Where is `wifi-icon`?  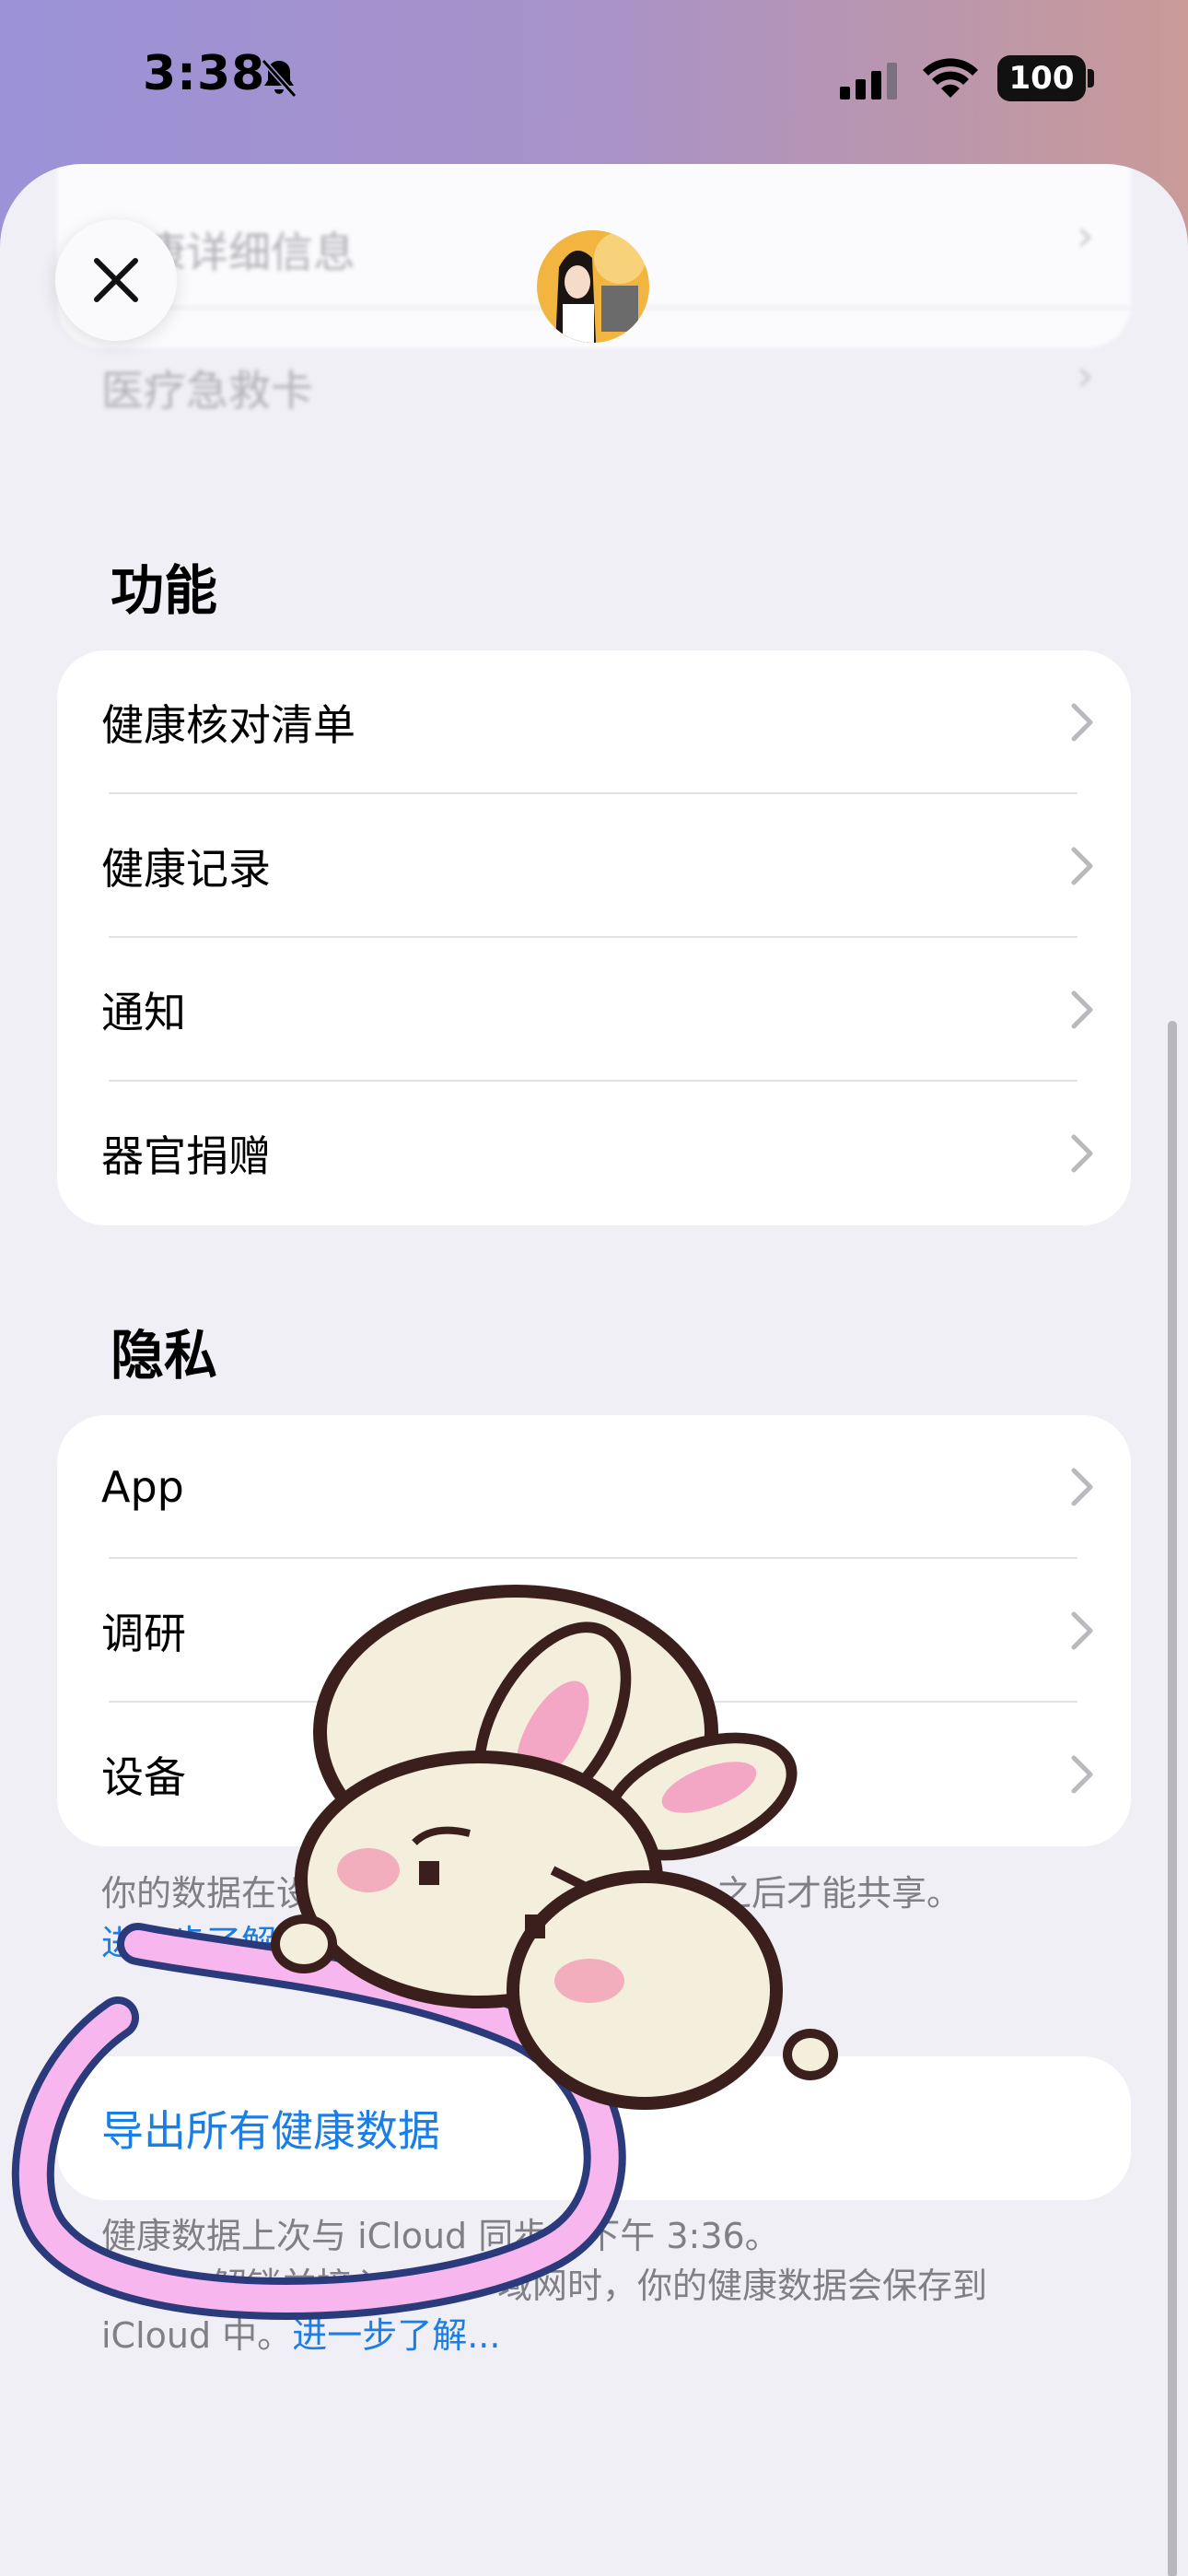
wifi-icon is located at coordinates (951, 78).